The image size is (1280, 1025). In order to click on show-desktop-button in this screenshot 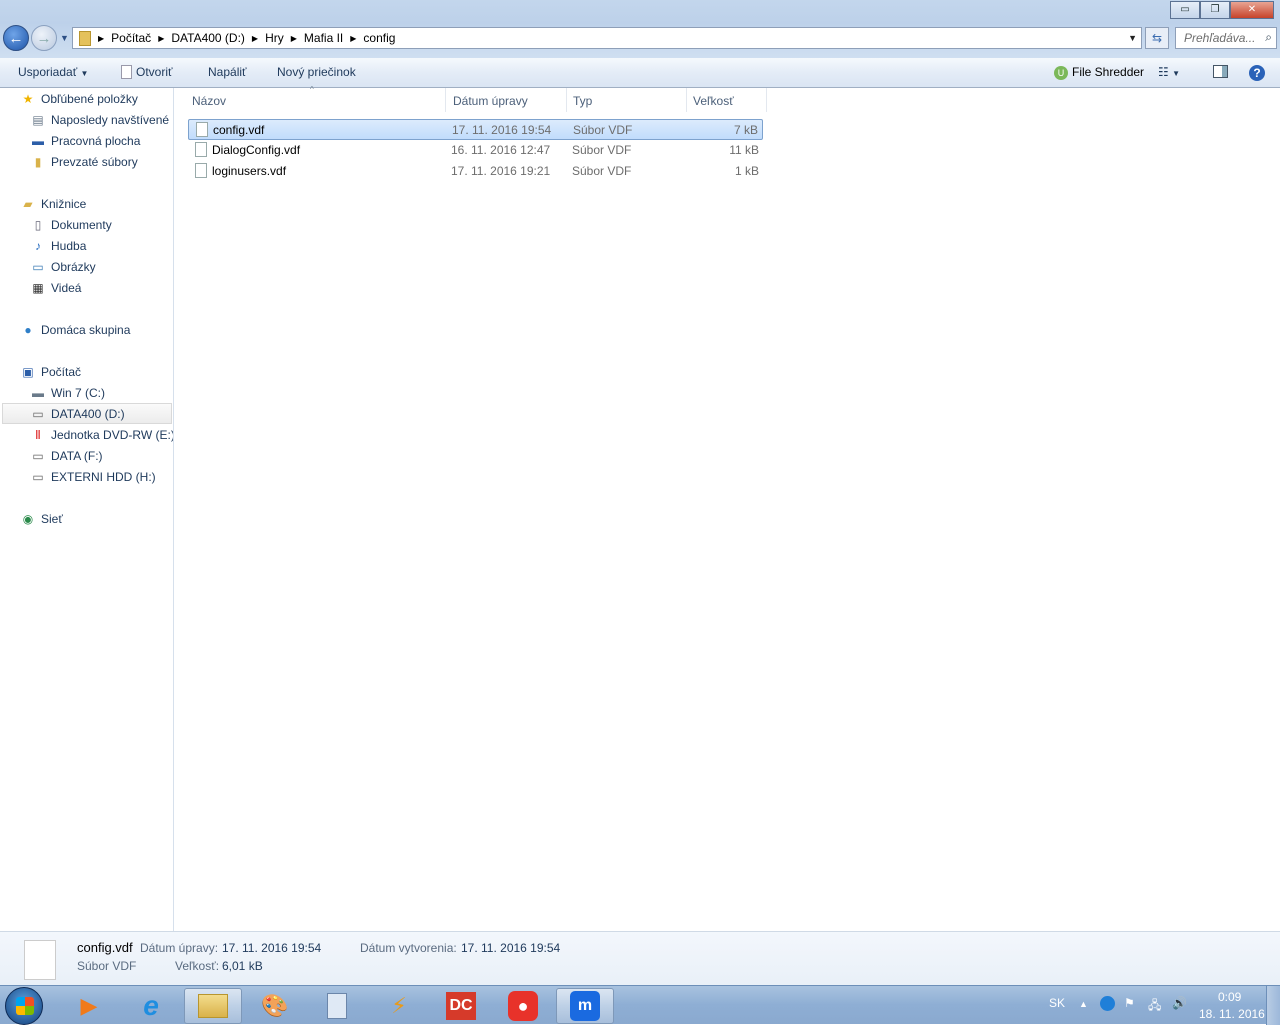, I will do `click(1273, 1005)`.